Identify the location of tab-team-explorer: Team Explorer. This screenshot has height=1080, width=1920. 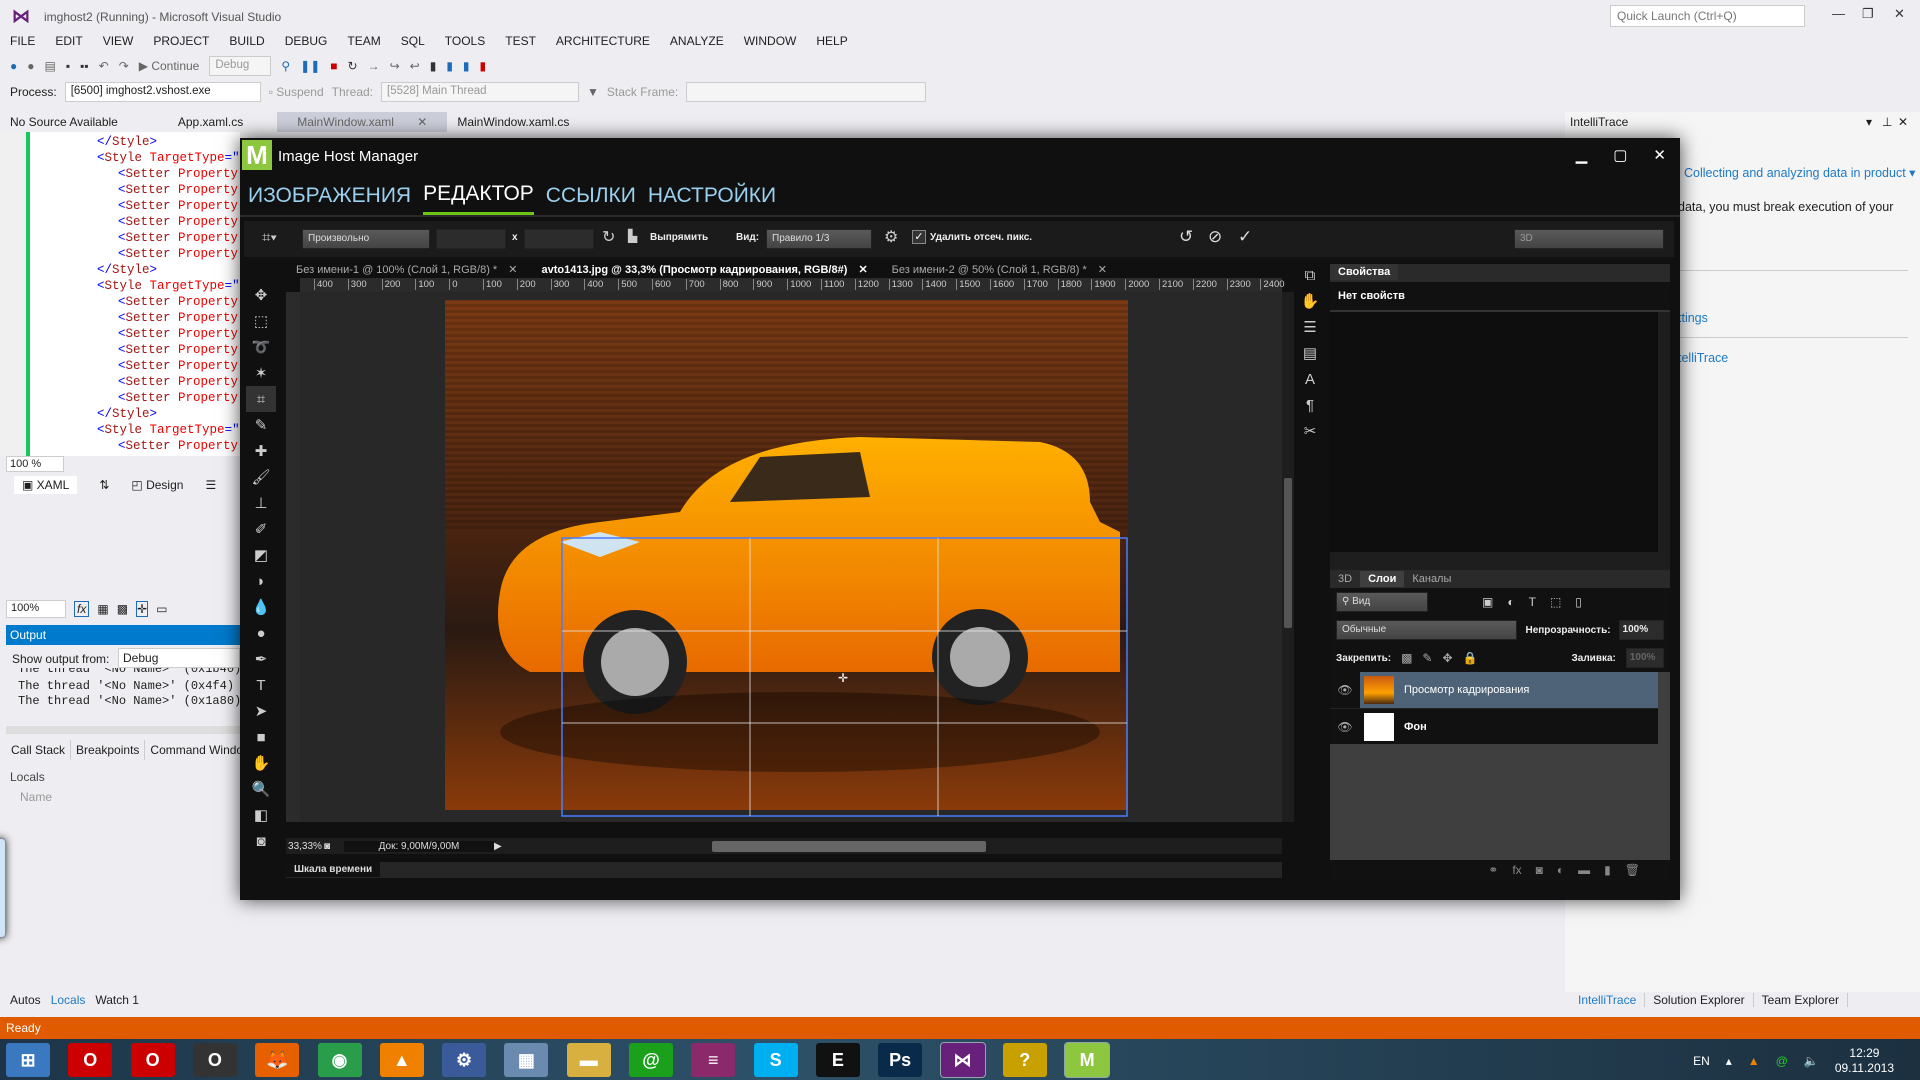
(1801, 1000).